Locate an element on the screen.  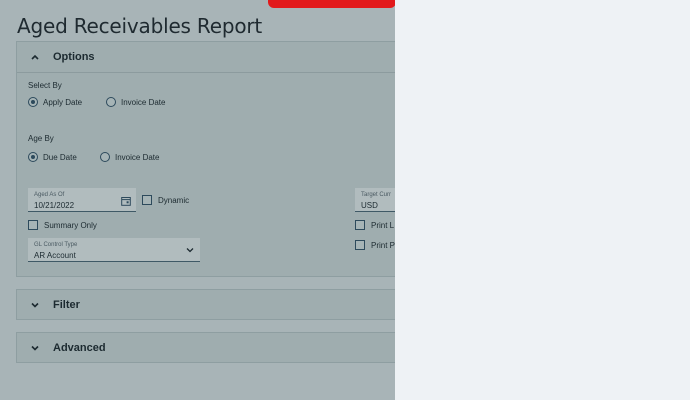
print-option-1-label: Print L is located at coordinates (383, 225).